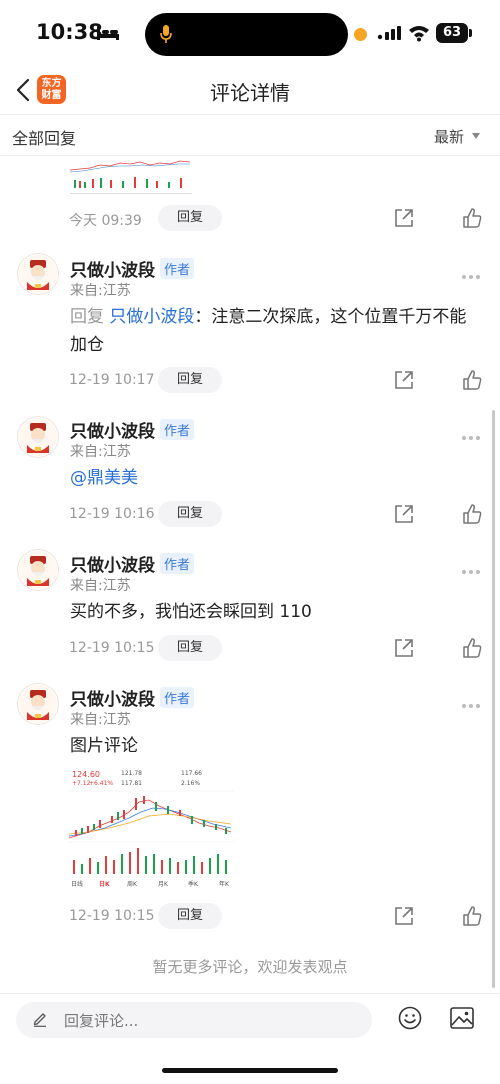  I want to click on no-more-comments-text: 暂无更多评论，欢迎发表观点, so click(250, 967).